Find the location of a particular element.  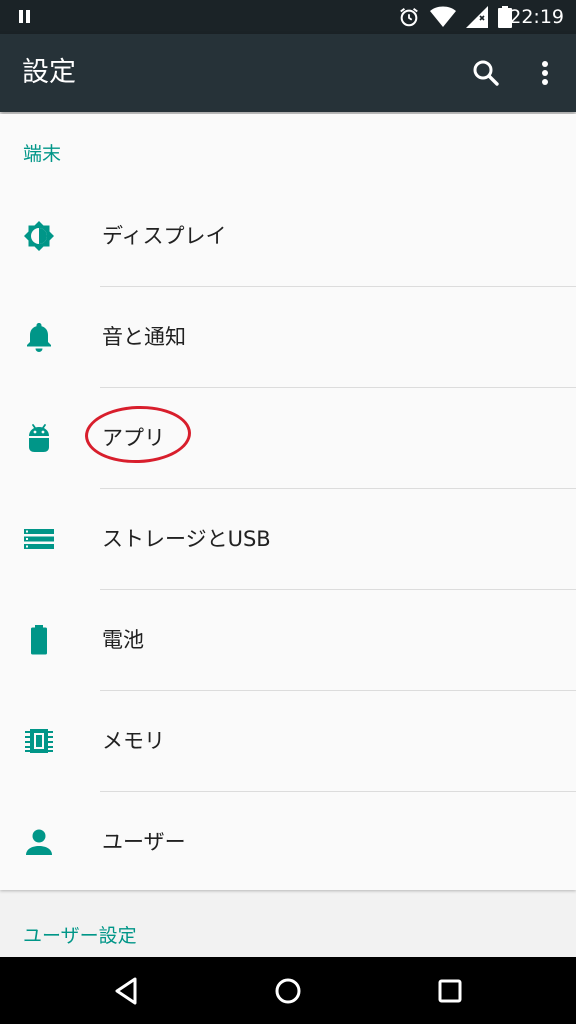

storage-icon is located at coordinates (39, 539).